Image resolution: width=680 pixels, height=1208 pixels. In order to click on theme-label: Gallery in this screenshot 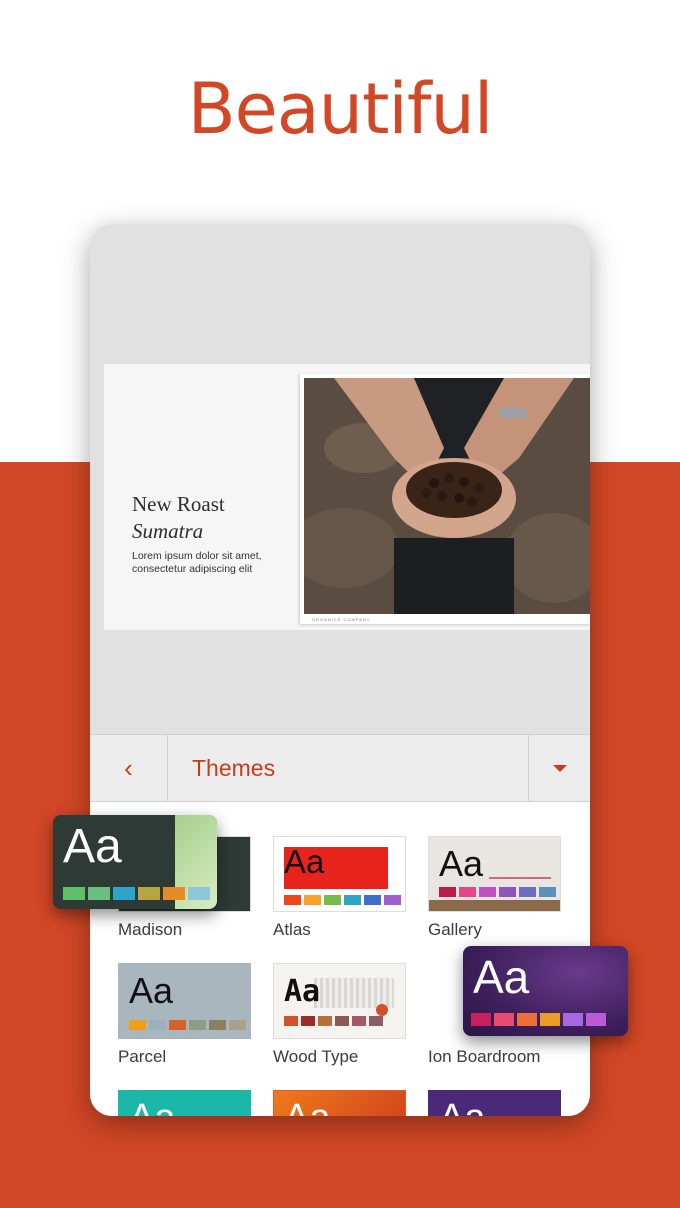, I will do `click(455, 929)`.